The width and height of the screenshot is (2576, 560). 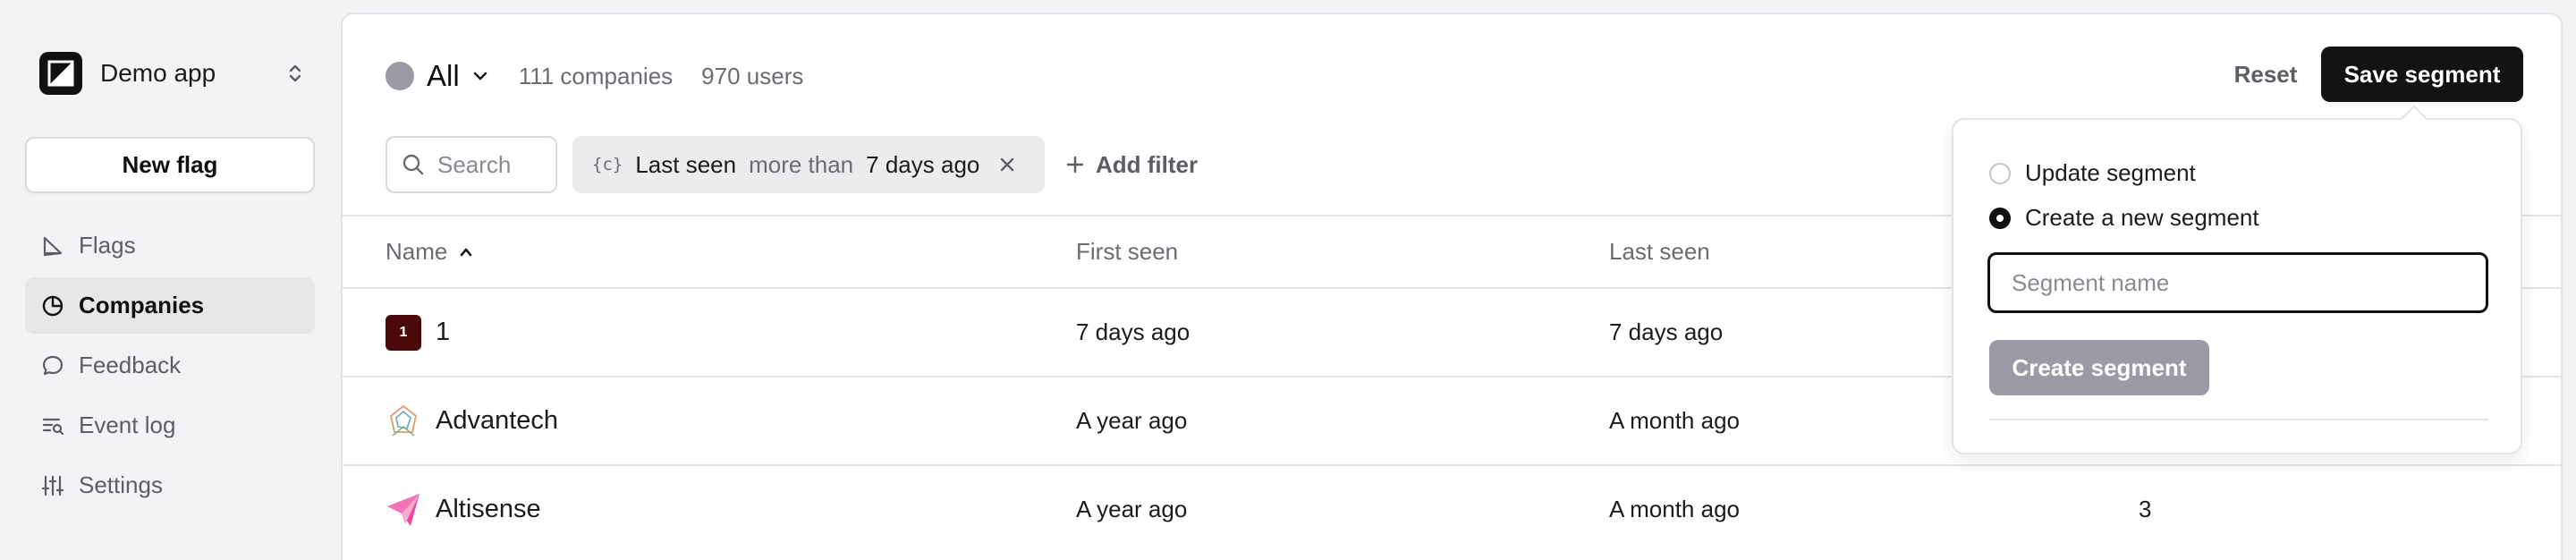 What do you see at coordinates (52, 425) in the screenshot?
I see `event-log-icon` at bounding box center [52, 425].